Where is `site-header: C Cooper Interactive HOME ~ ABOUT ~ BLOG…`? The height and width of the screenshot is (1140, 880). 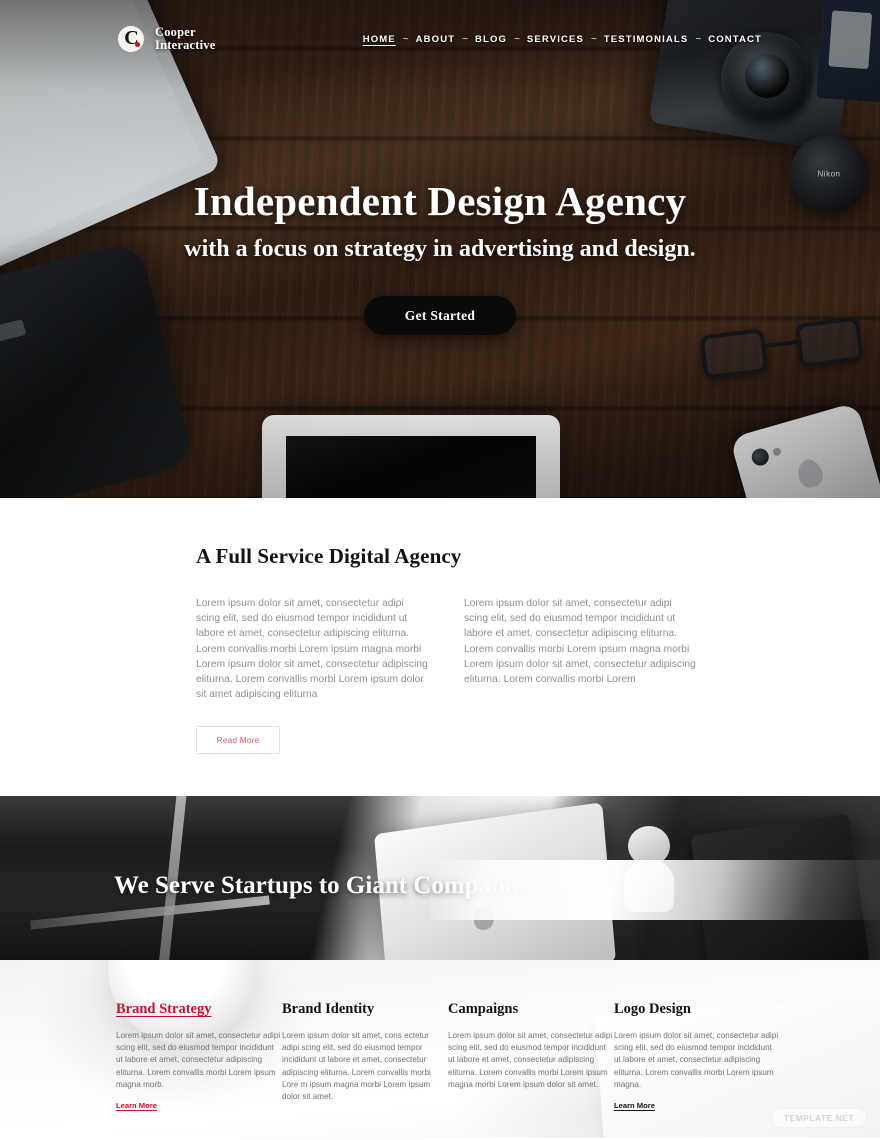 site-header: C Cooper Interactive HOME ~ ABOUT ~ BLOG… is located at coordinates (440, 39).